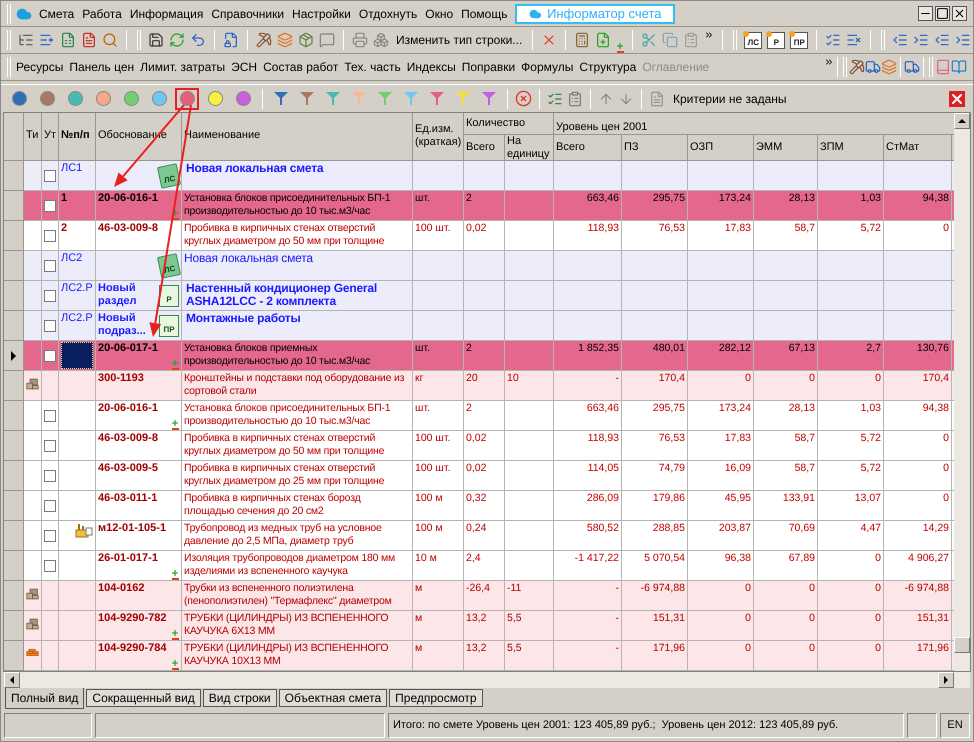  I want to click on horizontal-scrollbar, so click(487, 680).